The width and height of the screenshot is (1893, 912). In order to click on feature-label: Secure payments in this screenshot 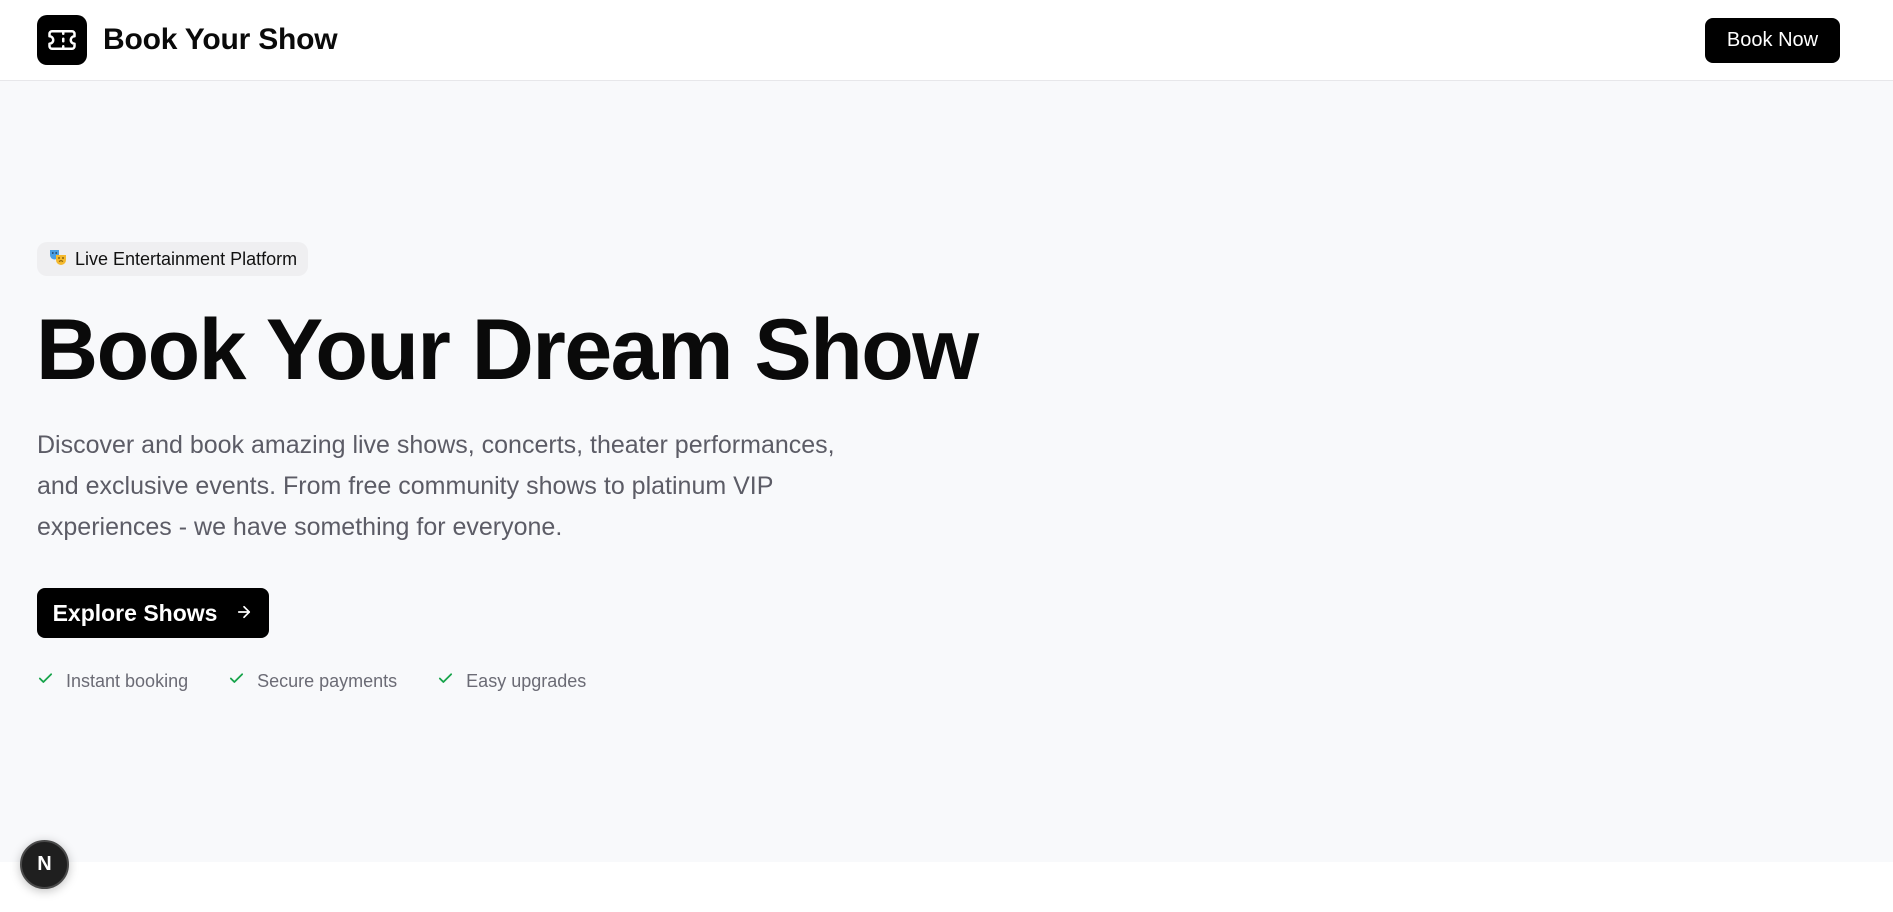, I will do `click(327, 680)`.